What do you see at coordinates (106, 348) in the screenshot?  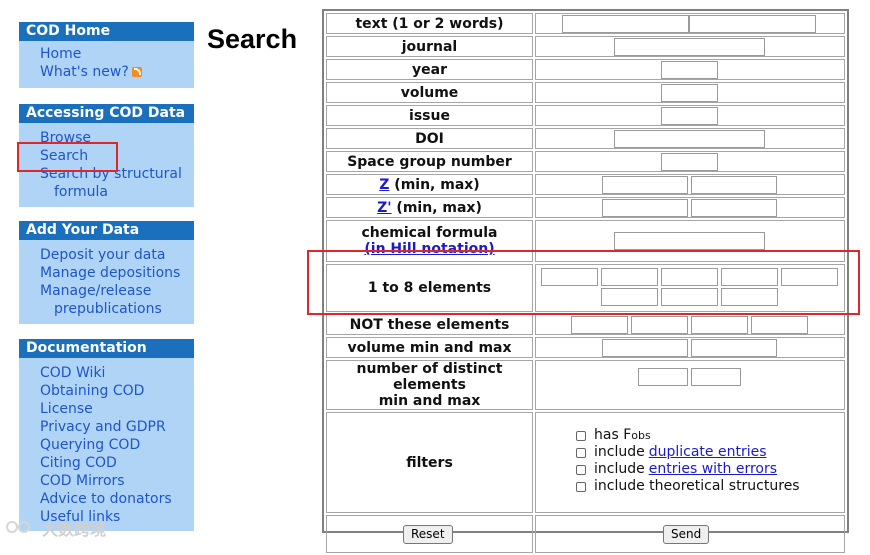 I see `nav-header-documentation: Documentation` at bounding box center [106, 348].